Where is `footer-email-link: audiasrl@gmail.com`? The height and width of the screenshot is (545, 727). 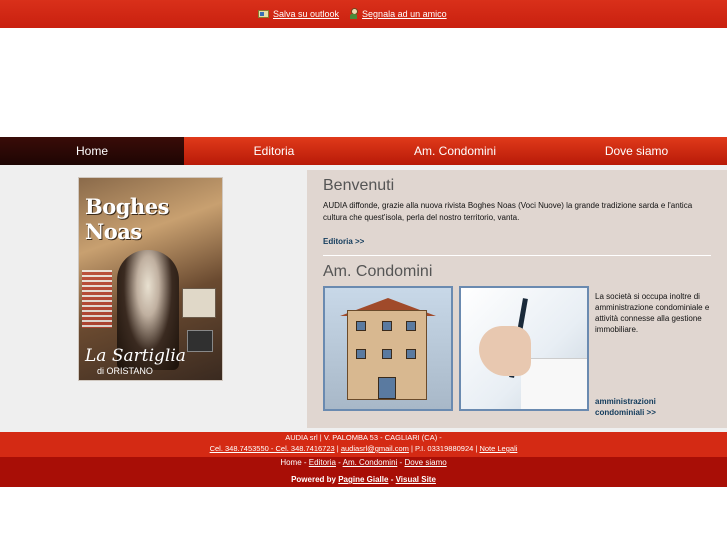 footer-email-link: audiasrl@gmail.com is located at coordinates (375, 448).